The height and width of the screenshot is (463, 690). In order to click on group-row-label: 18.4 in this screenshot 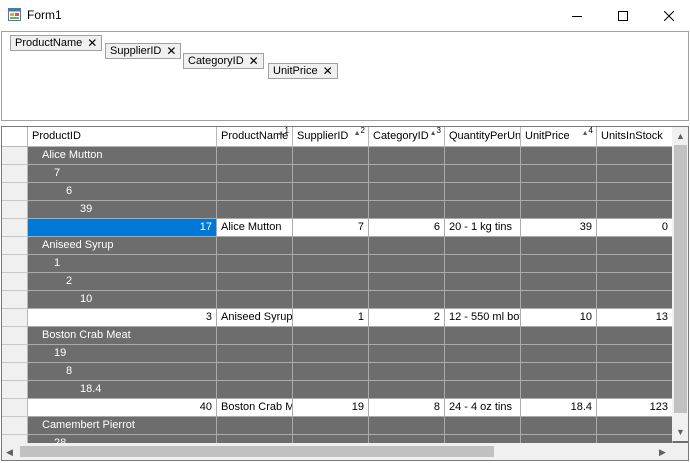, I will do `click(90, 390)`.